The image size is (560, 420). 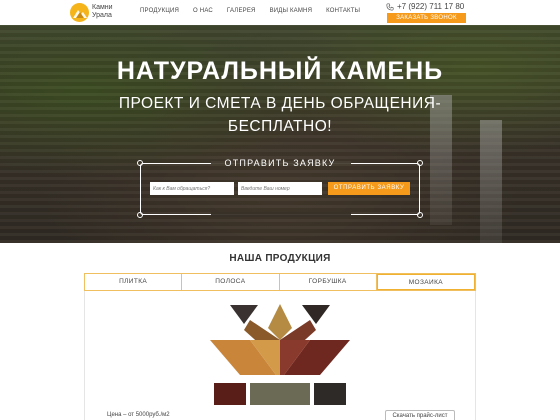 I want to click on brand-line-1: Камни, so click(x=102, y=7).